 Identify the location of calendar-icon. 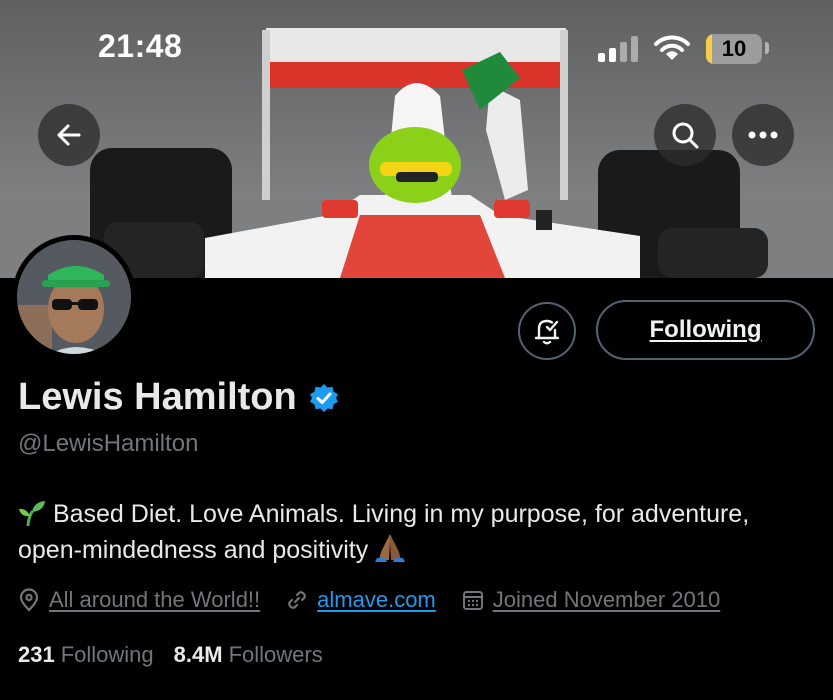
(472, 600).